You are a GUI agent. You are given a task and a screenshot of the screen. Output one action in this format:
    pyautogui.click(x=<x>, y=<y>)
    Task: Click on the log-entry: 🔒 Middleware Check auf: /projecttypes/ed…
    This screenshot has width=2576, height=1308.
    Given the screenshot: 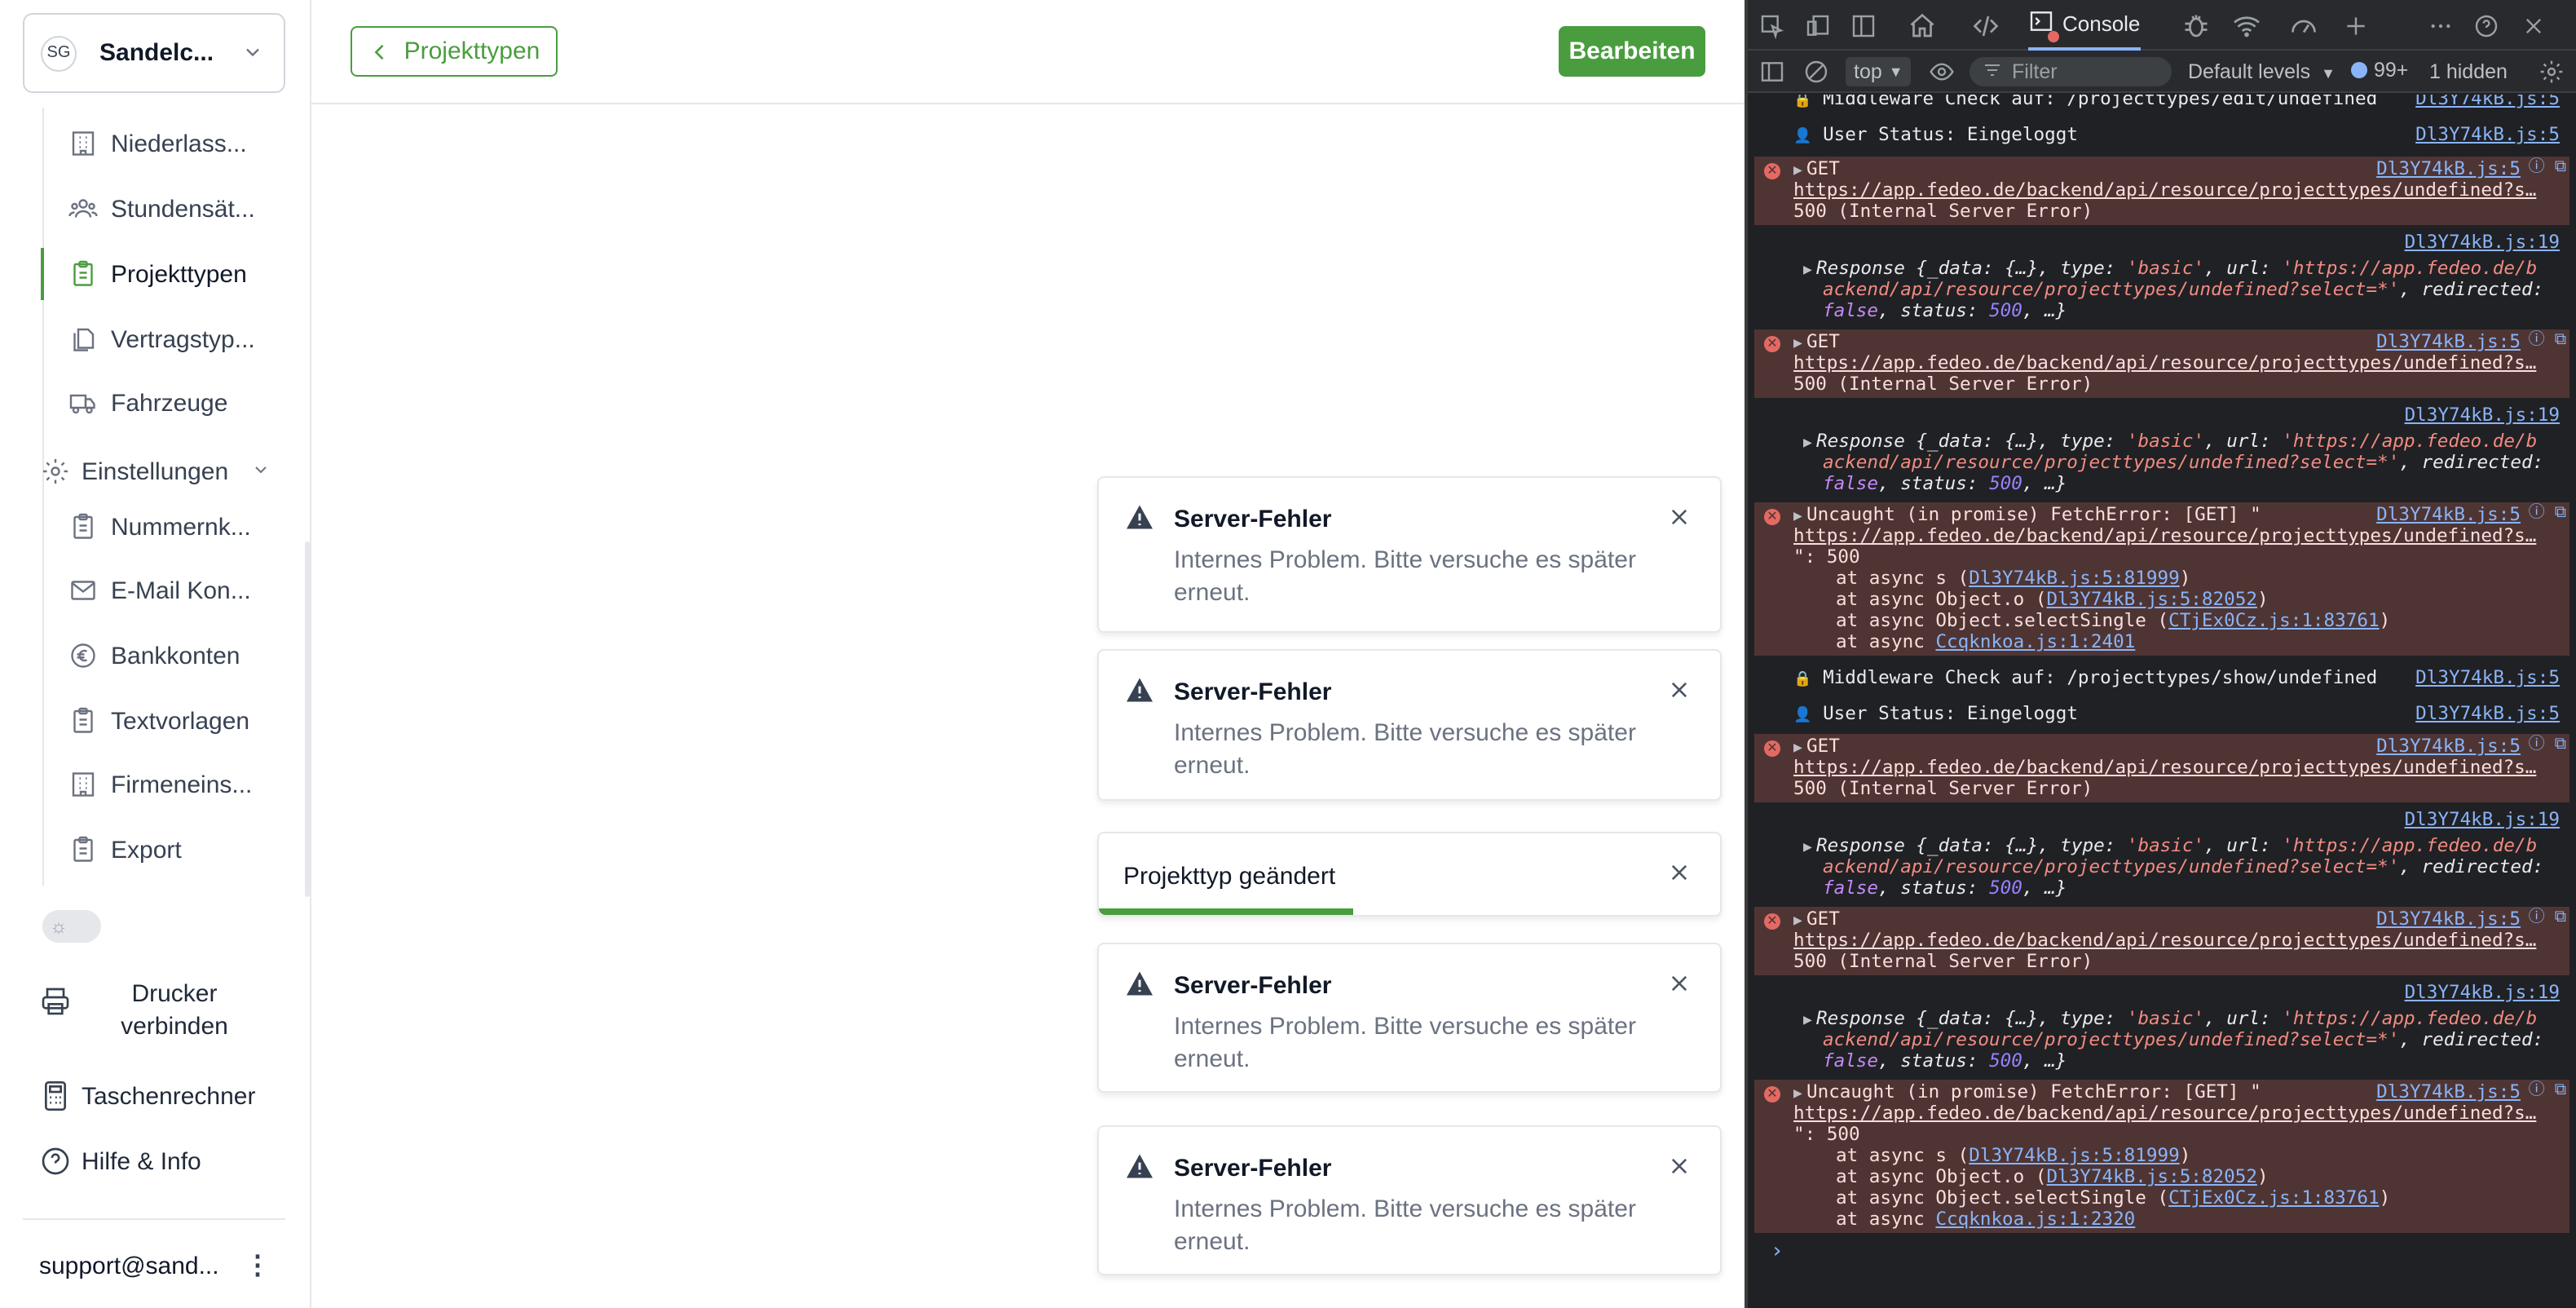 What is the action you would take?
    pyautogui.click(x=2161, y=104)
    